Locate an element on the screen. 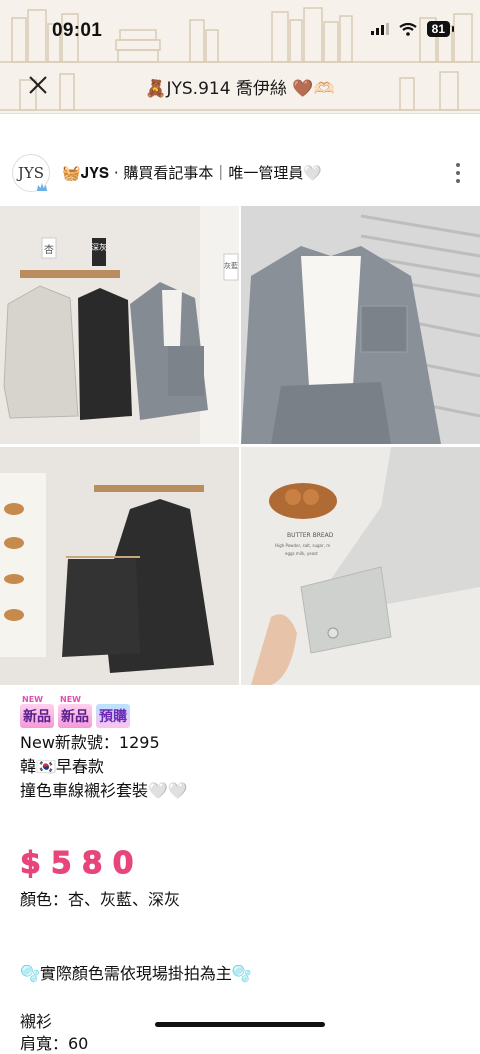 The width and height of the screenshot is (480, 1054). photo-label-dark-gray: 深灰 is located at coordinates (99, 247).